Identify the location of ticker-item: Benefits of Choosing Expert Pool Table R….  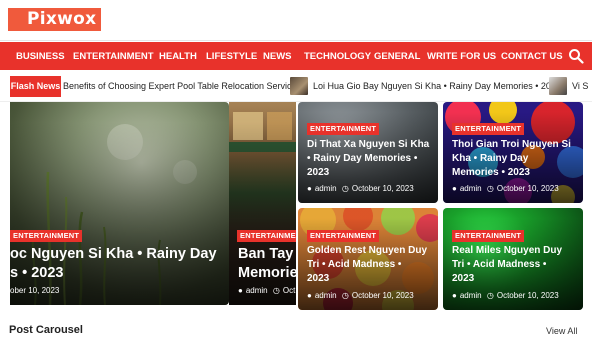
(182, 86).